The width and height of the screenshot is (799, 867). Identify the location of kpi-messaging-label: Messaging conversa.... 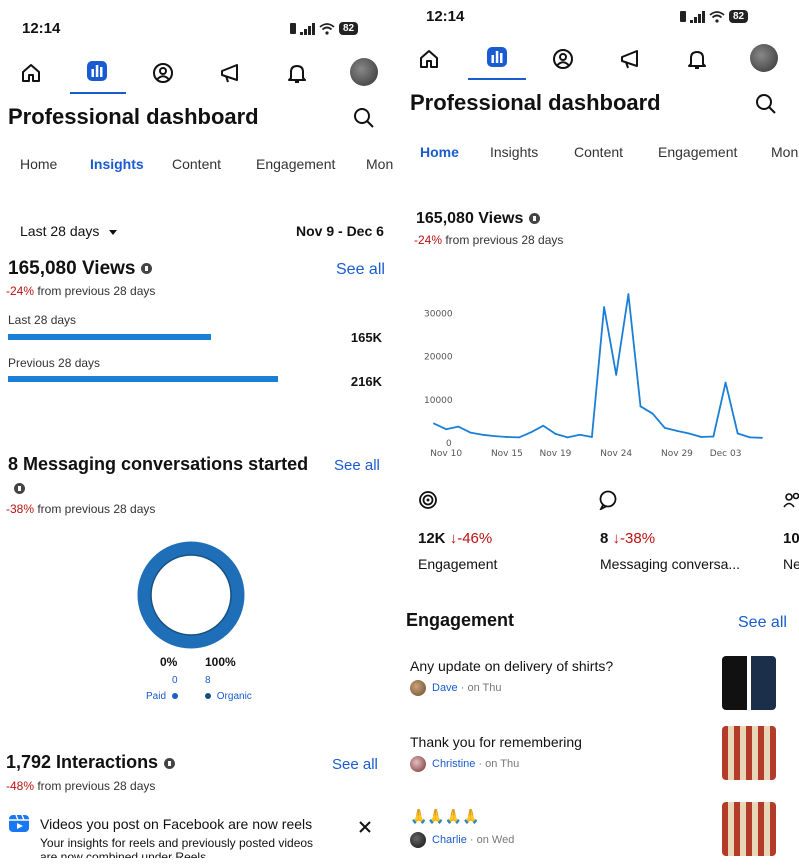
(670, 564).